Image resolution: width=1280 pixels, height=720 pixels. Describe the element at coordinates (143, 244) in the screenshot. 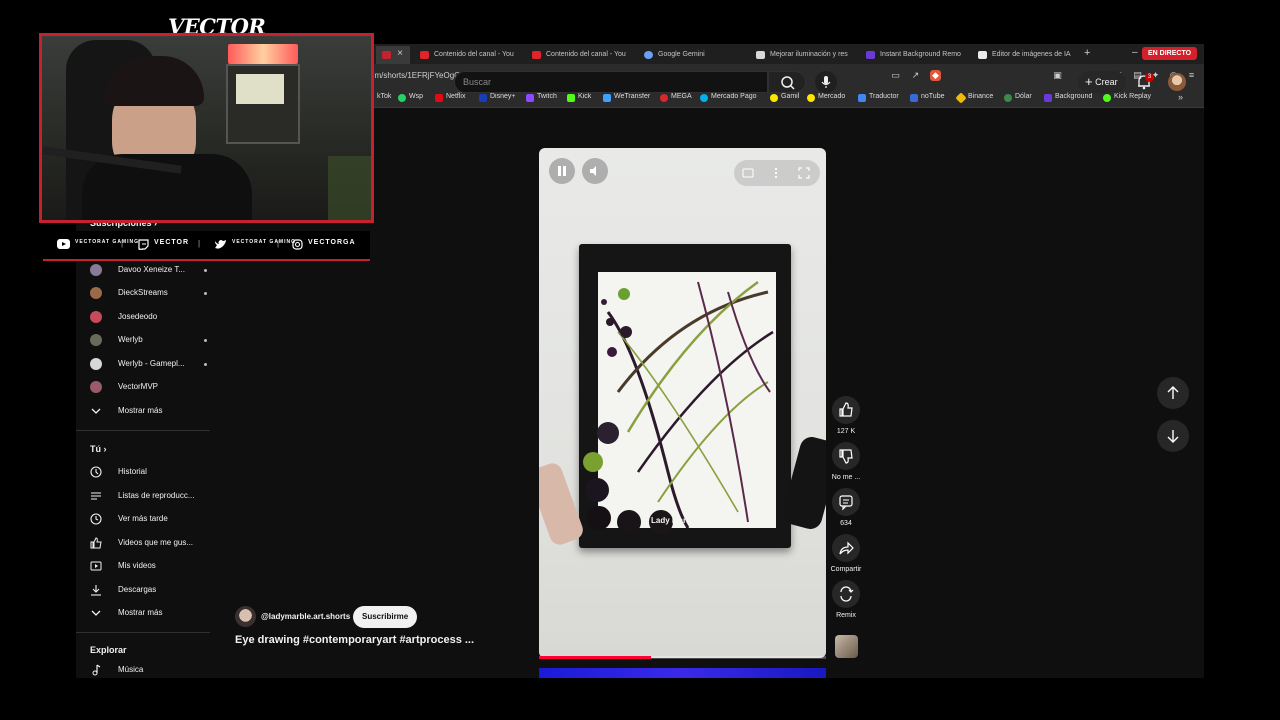

I see `twitch-icon` at that location.